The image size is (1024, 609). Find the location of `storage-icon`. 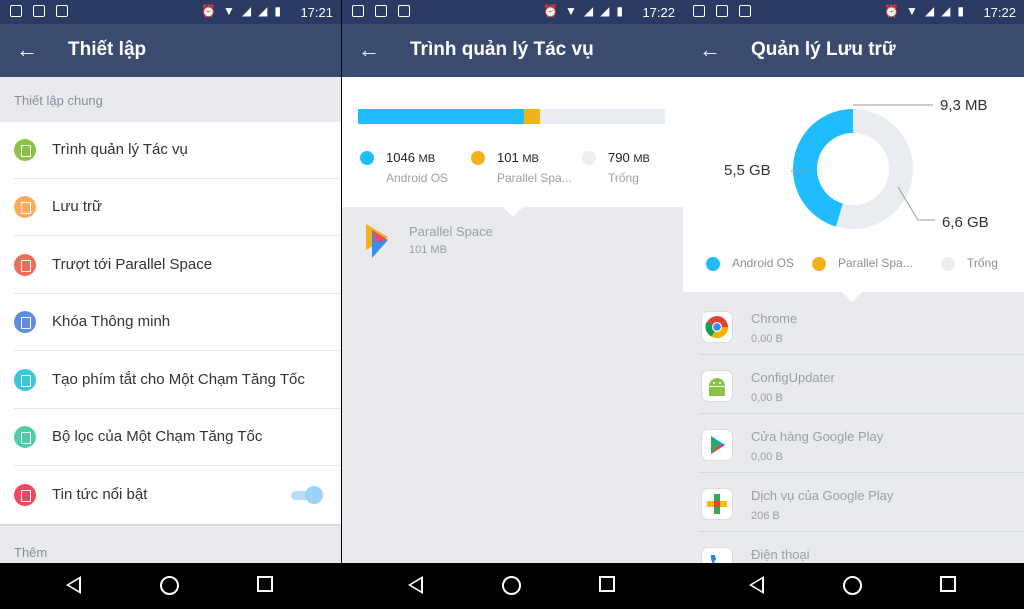

storage-icon is located at coordinates (25, 207).